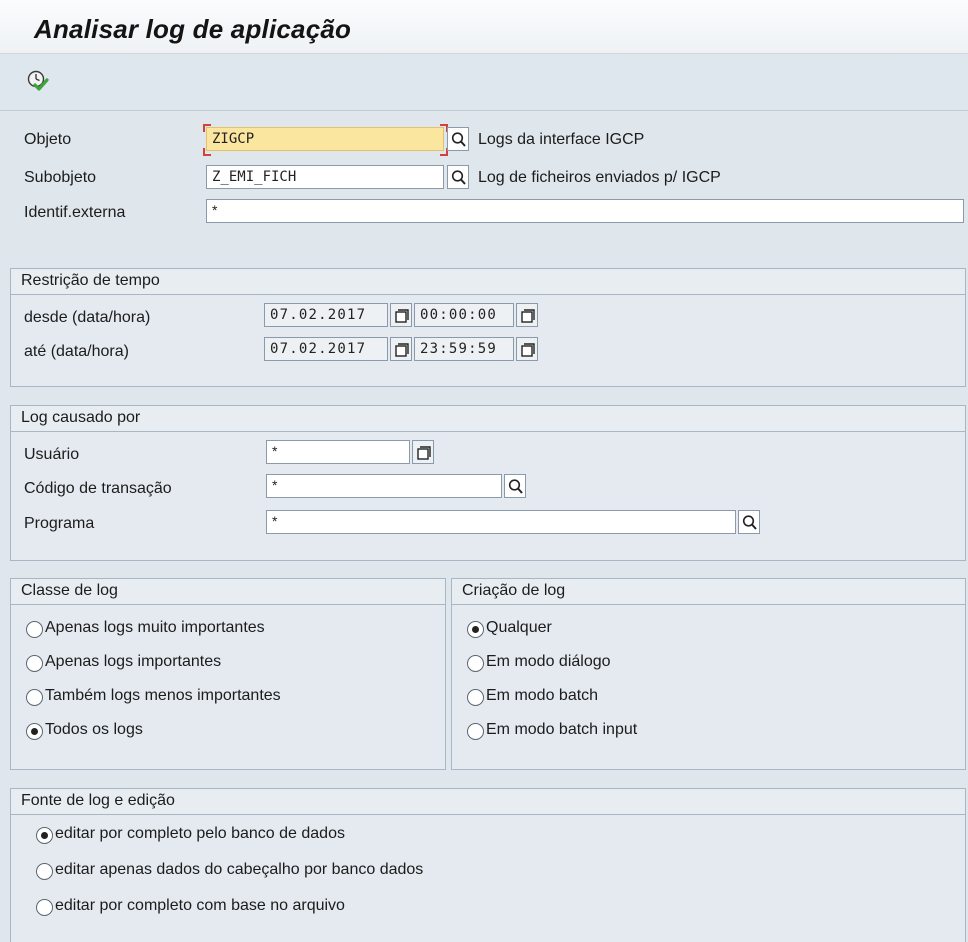  Describe the element at coordinates (599, 177) in the screenshot. I see `subobjeto-description: Log de ficheiros enviados p/ IGCP` at that location.